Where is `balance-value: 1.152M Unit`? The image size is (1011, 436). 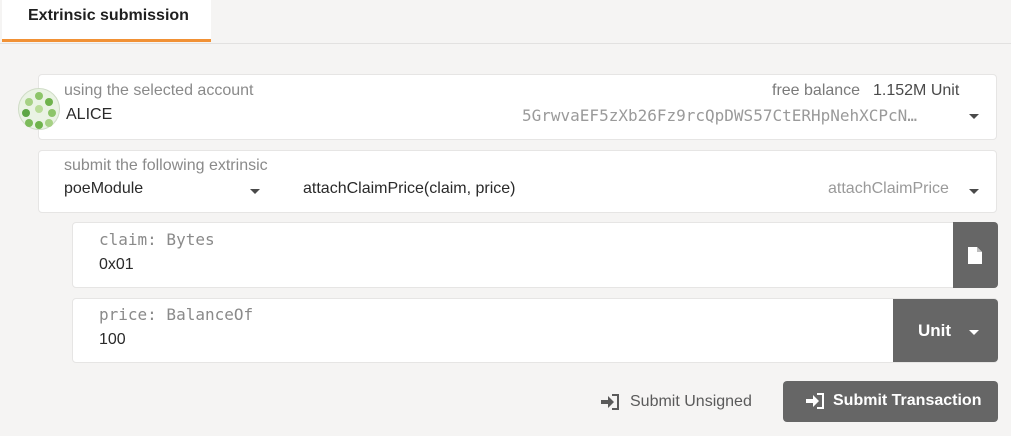
balance-value: 1.152M Unit is located at coordinates (916, 90).